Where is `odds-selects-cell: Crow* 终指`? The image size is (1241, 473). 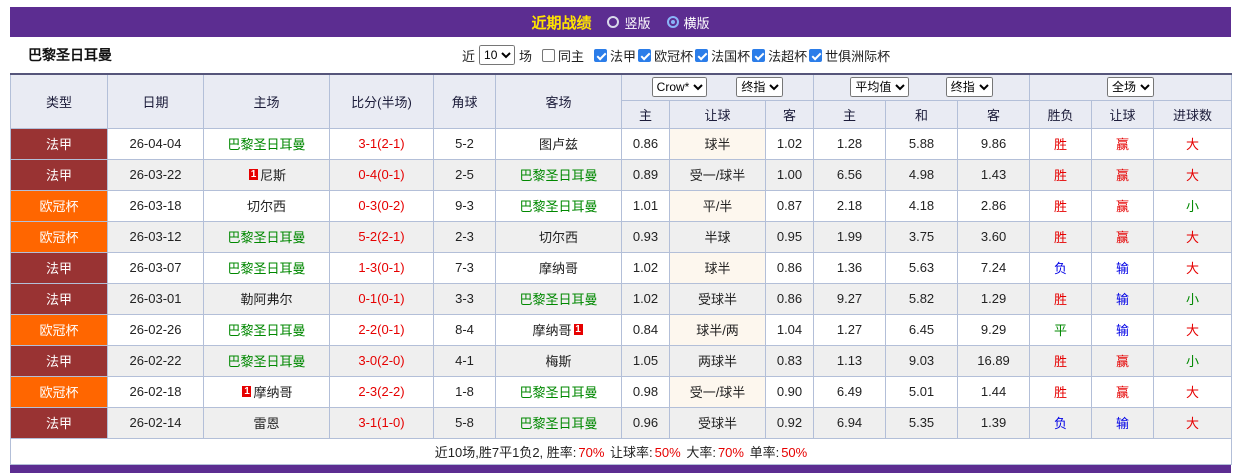
odds-selects-cell: Crow* 终指 is located at coordinates (717, 87).